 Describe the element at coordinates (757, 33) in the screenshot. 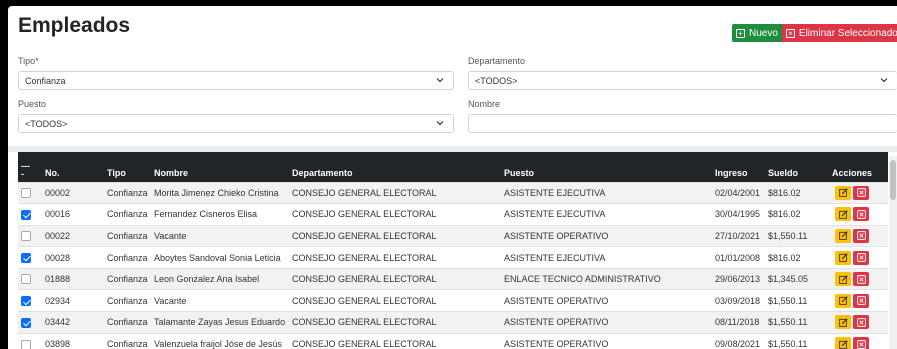

I see `new-button: + Nuevo` at that location.